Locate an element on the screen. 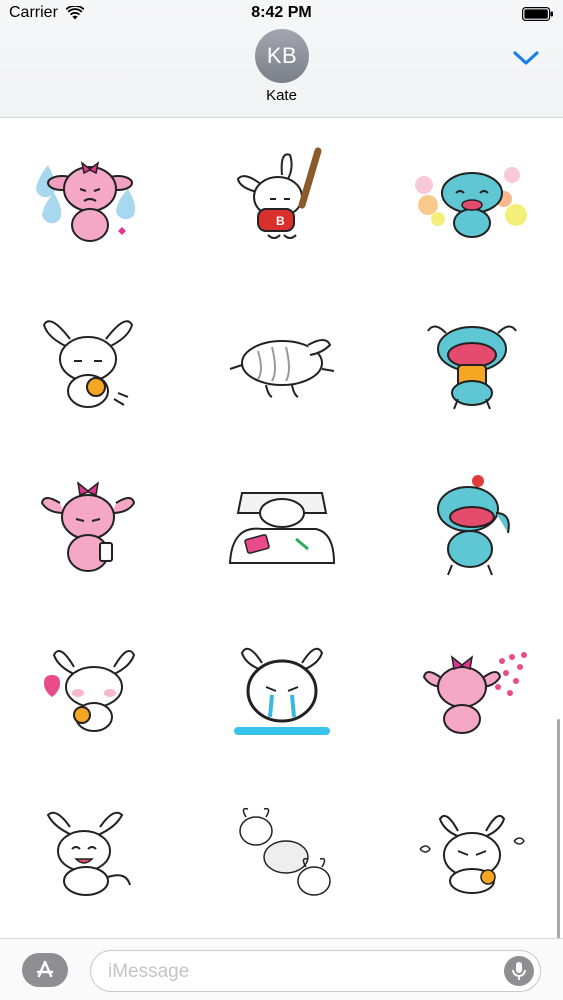  microphone-icon is located at coordinates (519, 971).